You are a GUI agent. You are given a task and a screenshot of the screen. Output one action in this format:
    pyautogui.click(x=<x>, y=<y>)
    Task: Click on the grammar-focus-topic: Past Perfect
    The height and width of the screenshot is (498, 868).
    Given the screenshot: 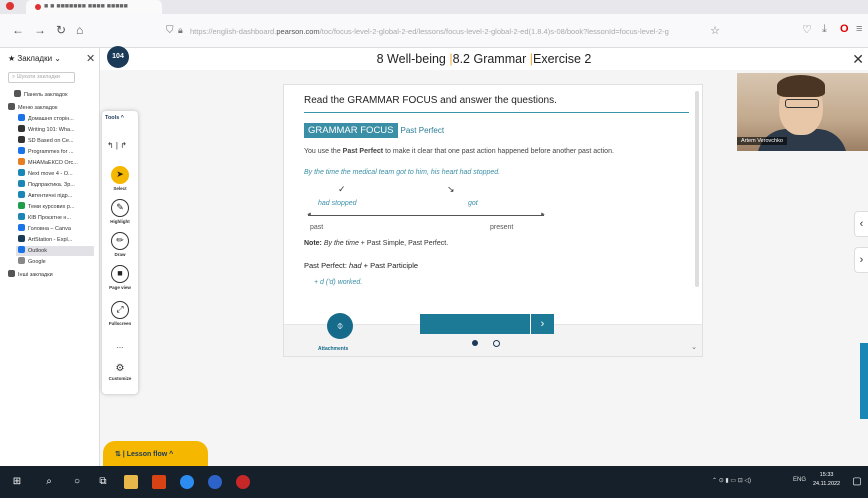 What is the action you would take?
    pyautogui.click(x=422, y=130)
    